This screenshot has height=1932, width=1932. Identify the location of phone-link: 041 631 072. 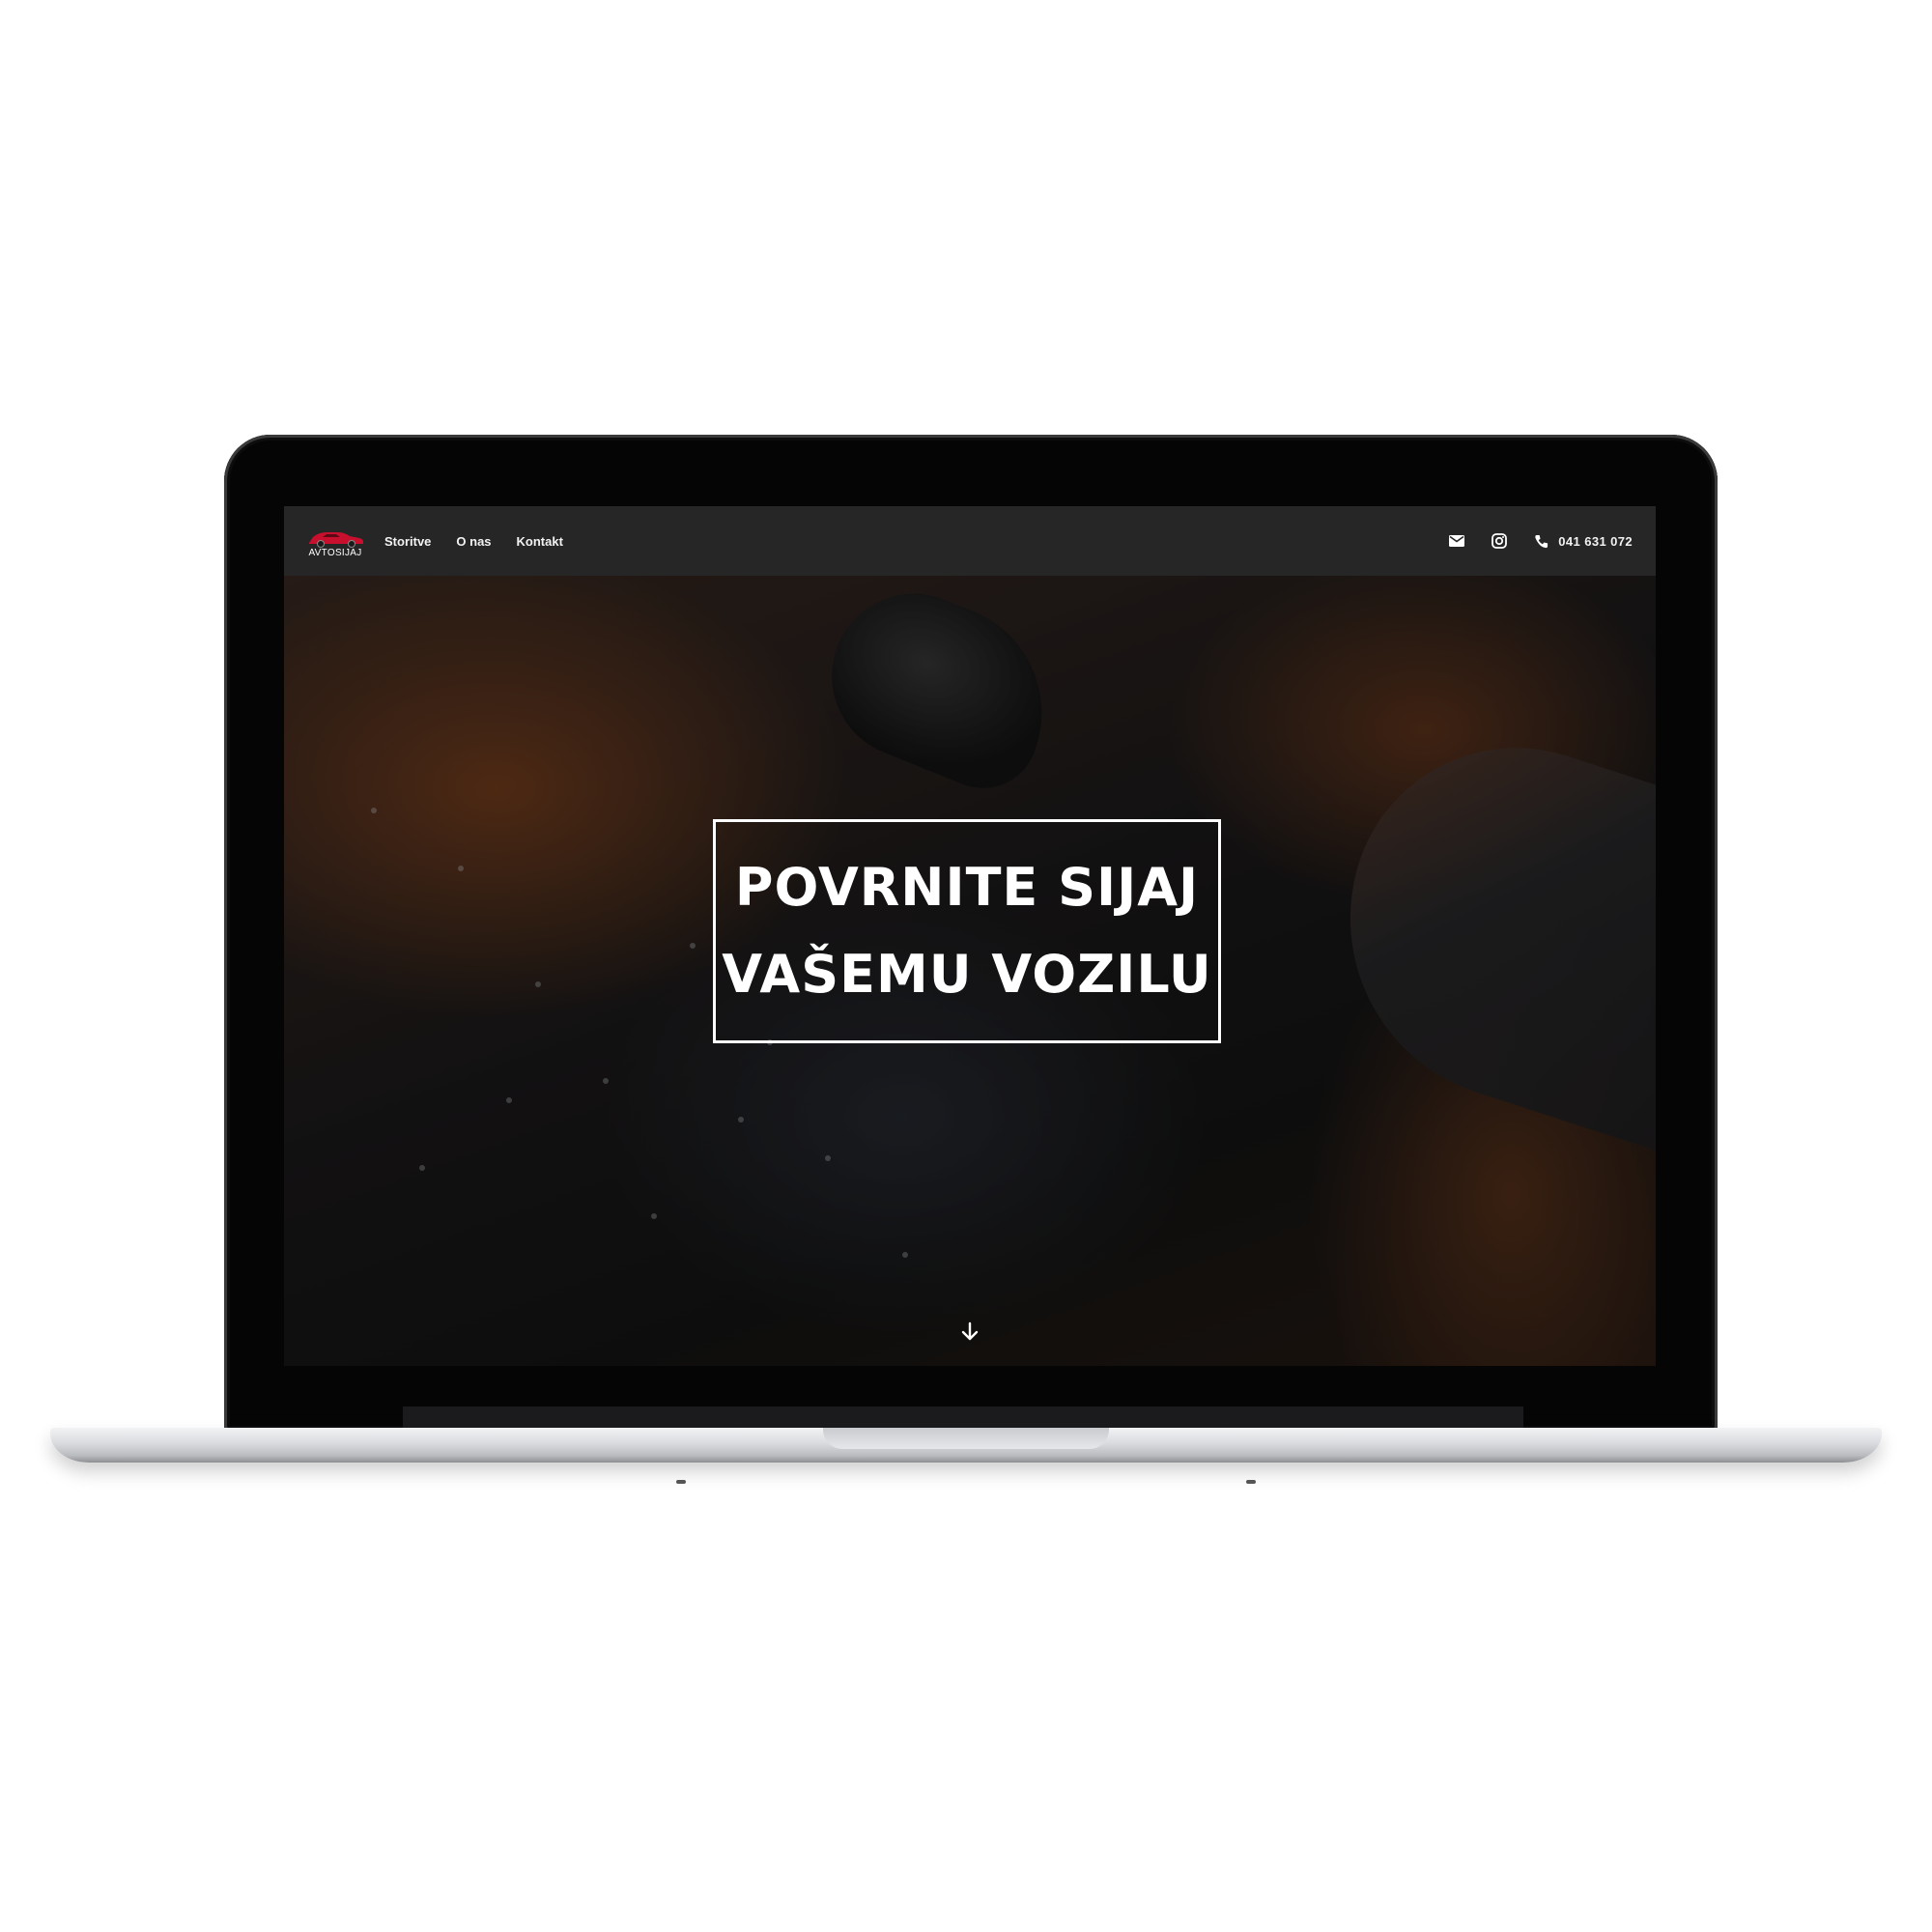
(1583, 541).